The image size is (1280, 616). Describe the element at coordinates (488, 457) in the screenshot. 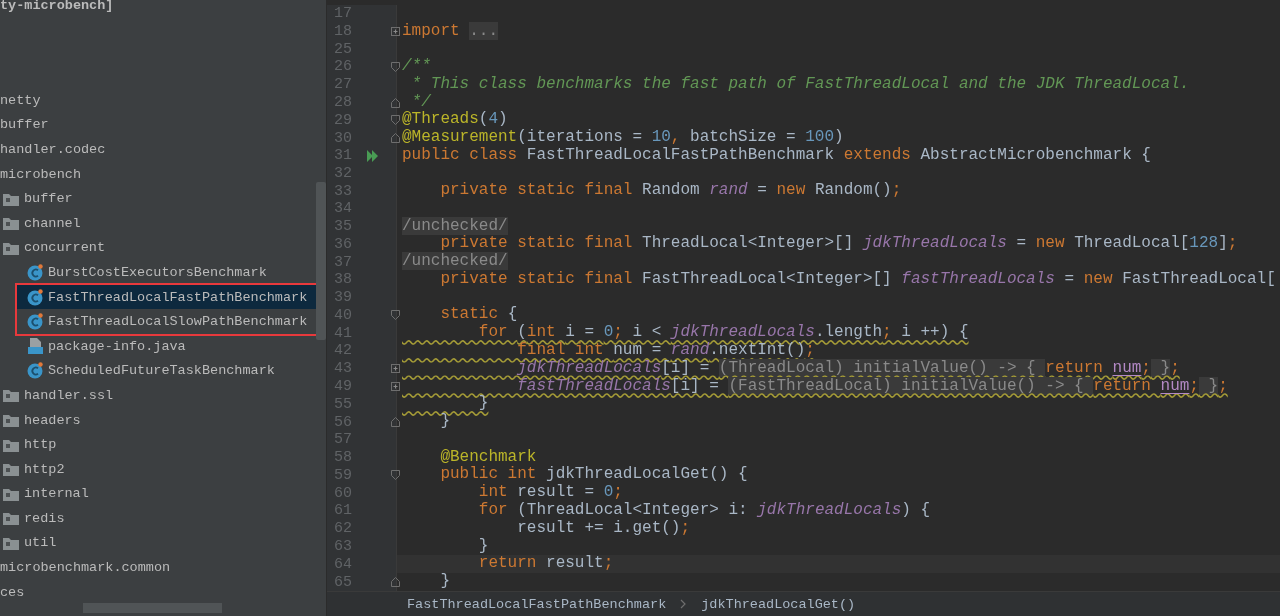

I see `code-line: @Benchmark` at that location.